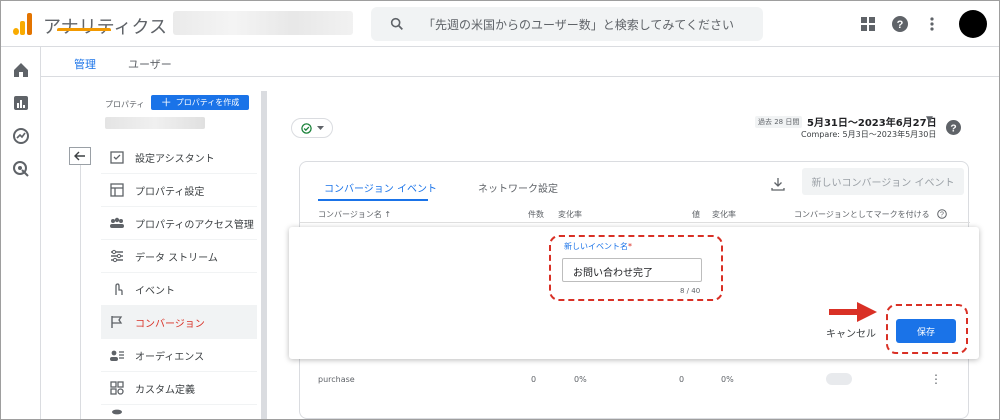 The image size is (1000, 420). I want to click on arrow-back-icon, so click(79, 156).